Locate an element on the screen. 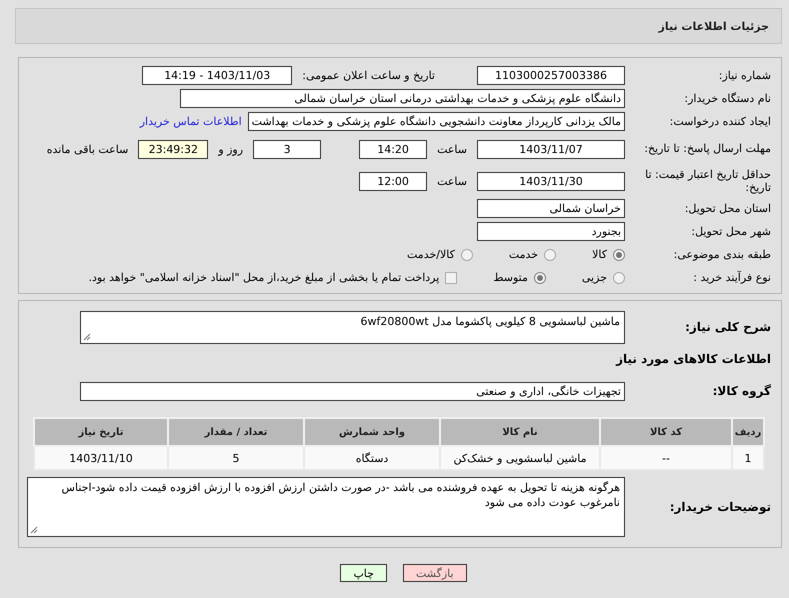 The image size is (789, 598). days-field: 3 is located at coordinates (287, 149).